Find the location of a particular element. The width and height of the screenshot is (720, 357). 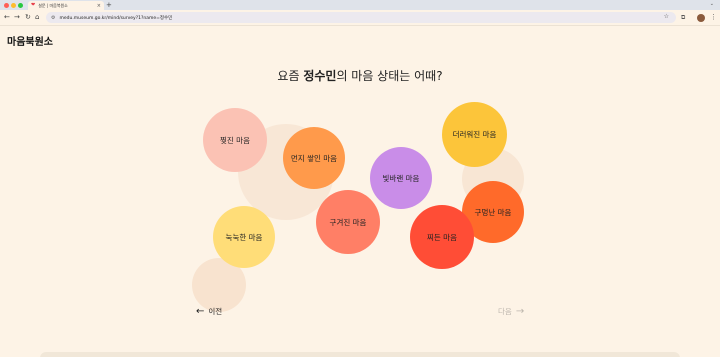

page-question: 요즘 정수민의 마음 상태는 어때? is located at coordinates (360, 75).